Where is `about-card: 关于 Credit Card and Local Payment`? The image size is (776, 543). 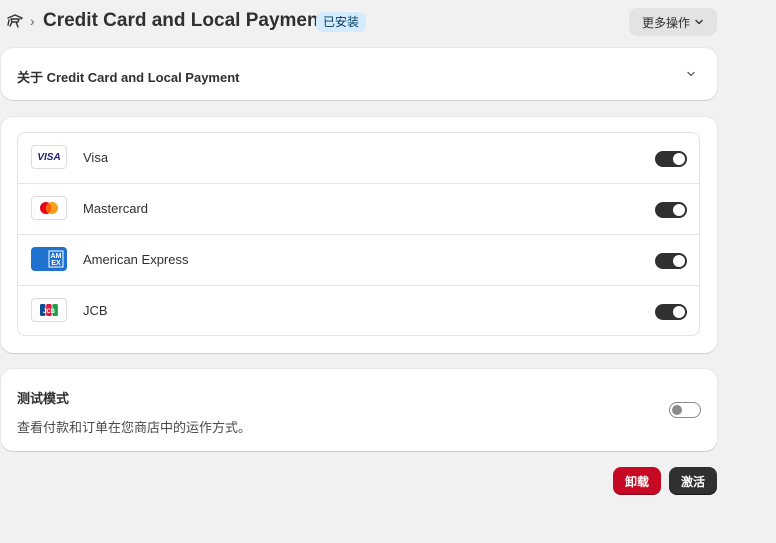
about-card: 关于 Credit Card and Local Payment is located at coordinates (359, 74).